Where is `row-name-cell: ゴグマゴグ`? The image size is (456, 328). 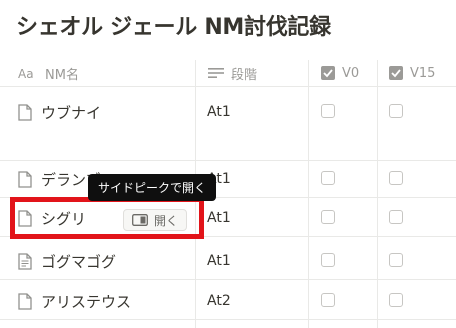
row-name-cell: ゴグマゴグ is located at coordinates (67, 261).